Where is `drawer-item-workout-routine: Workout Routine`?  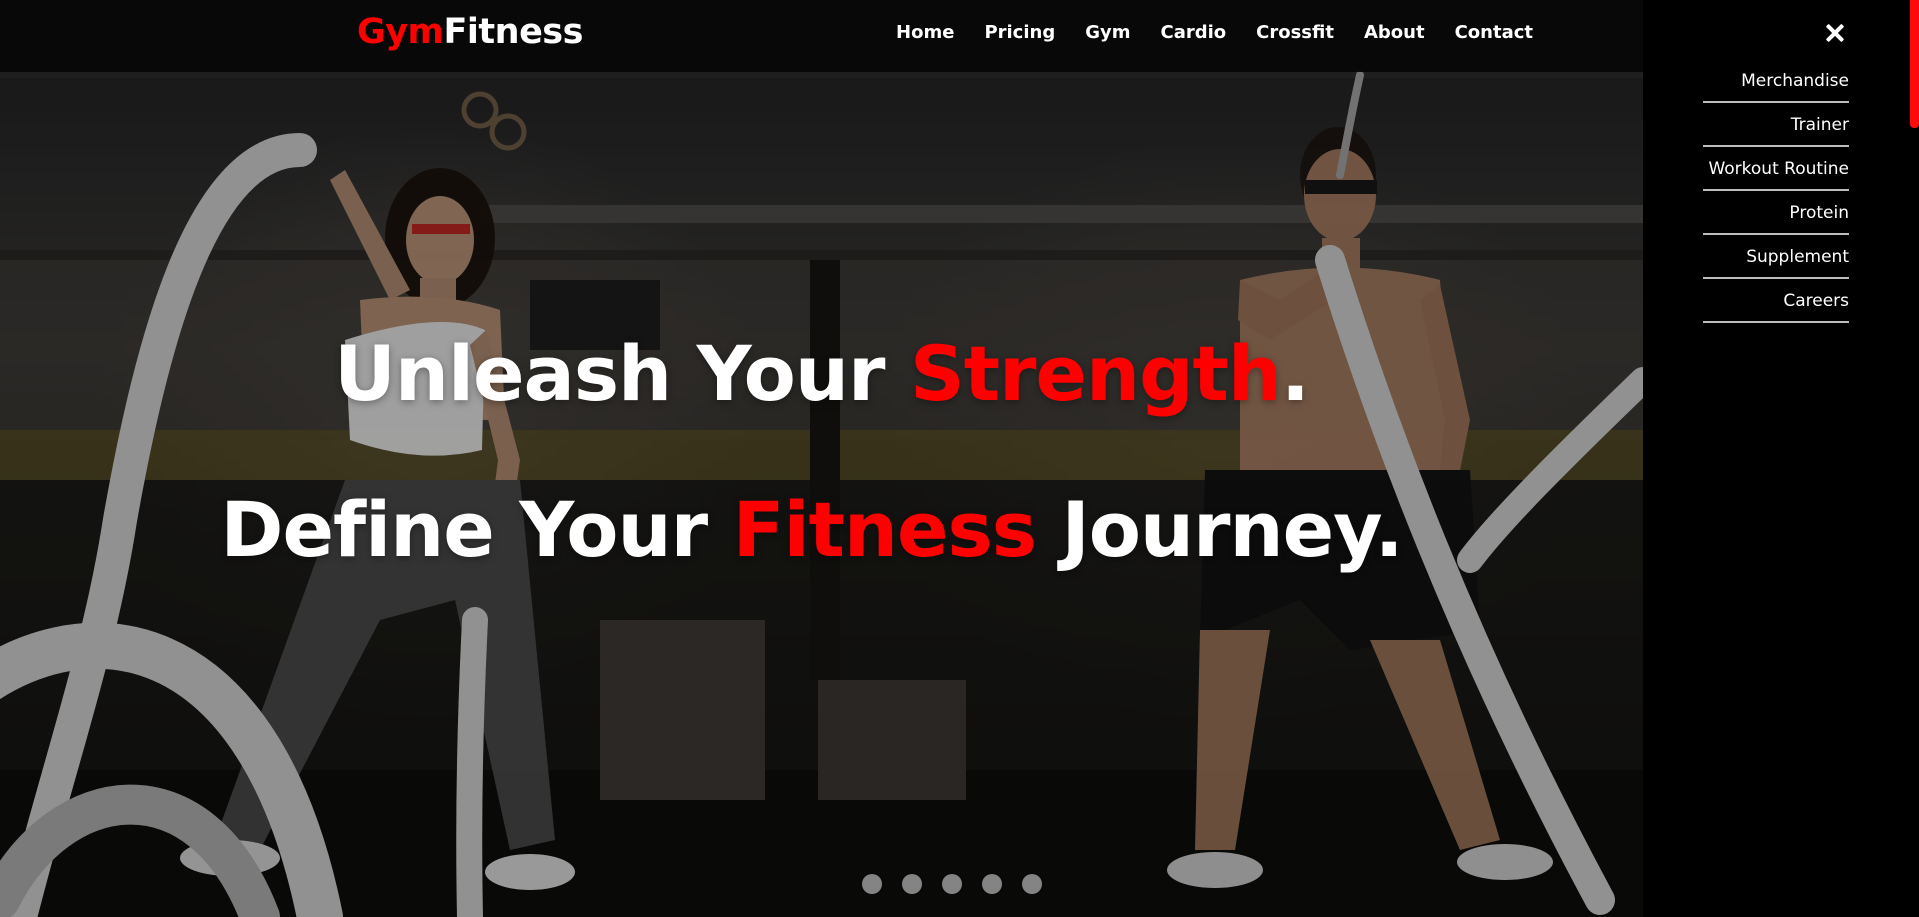
drawer-item-workout-routine: Workout Routine is located at coordinates (1776, 174).